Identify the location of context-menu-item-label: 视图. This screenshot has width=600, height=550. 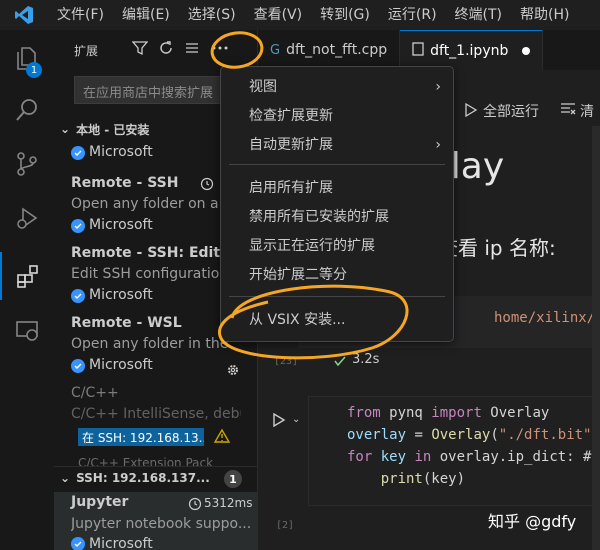
(263, 87).